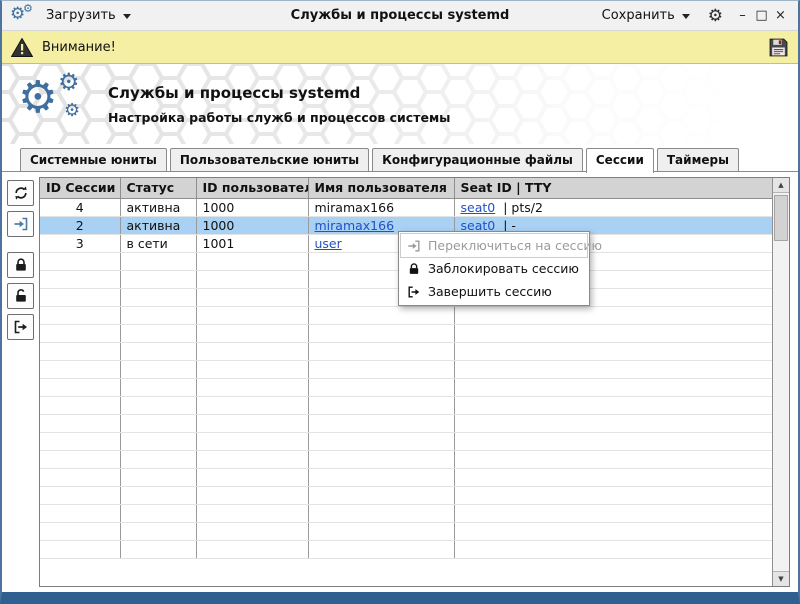  What do you see at coordinates (490, 291) in the screenshot?
I see `menu-item-label: Завершить сессию` at bounding box center [490, 291].